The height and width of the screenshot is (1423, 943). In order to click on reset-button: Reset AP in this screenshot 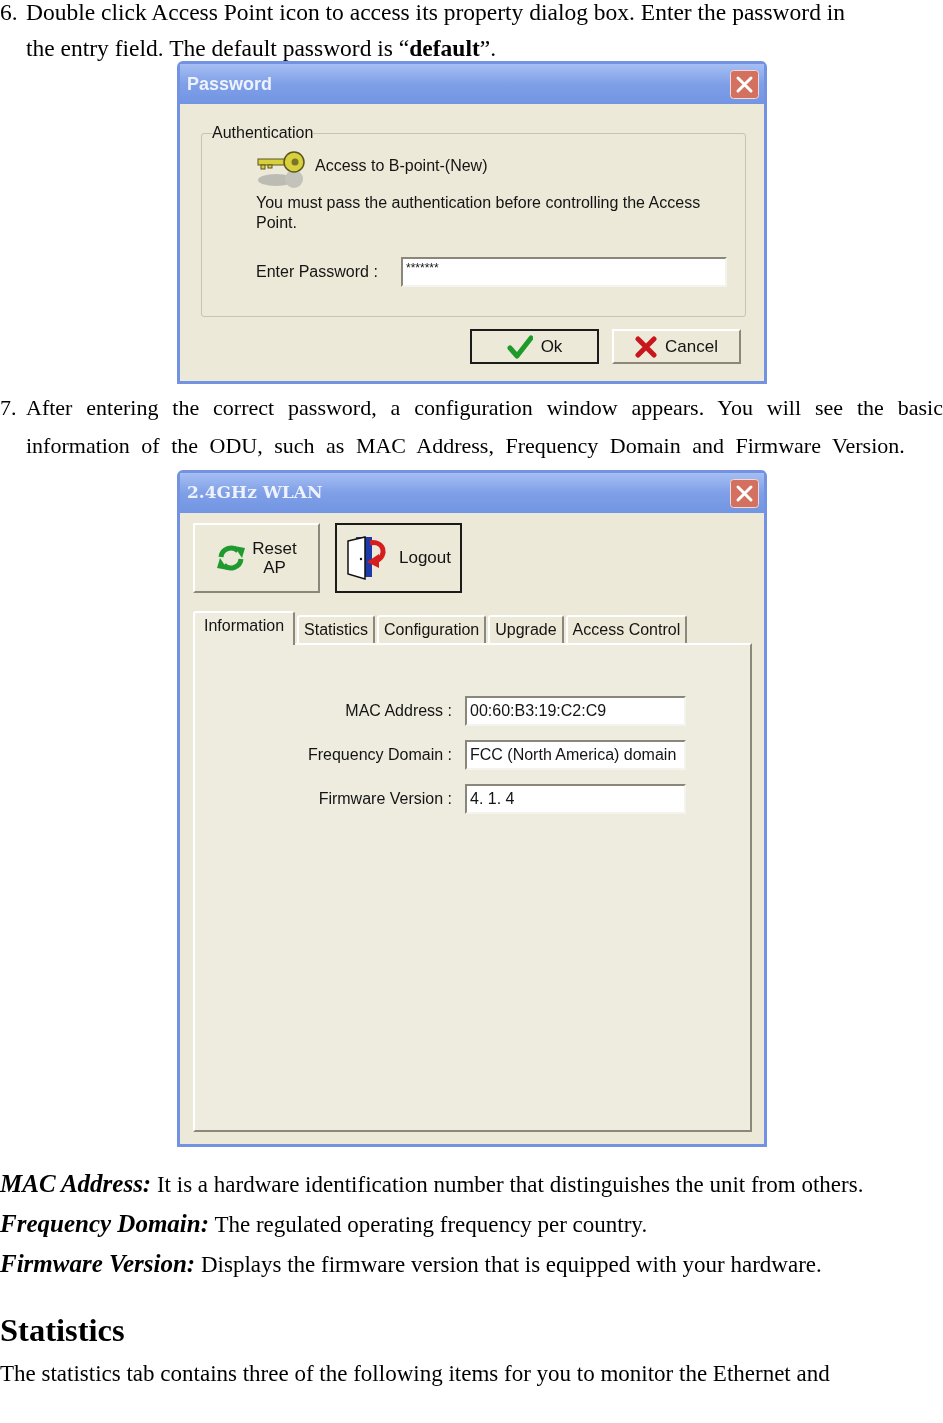, I will do `click(256, 558)`.